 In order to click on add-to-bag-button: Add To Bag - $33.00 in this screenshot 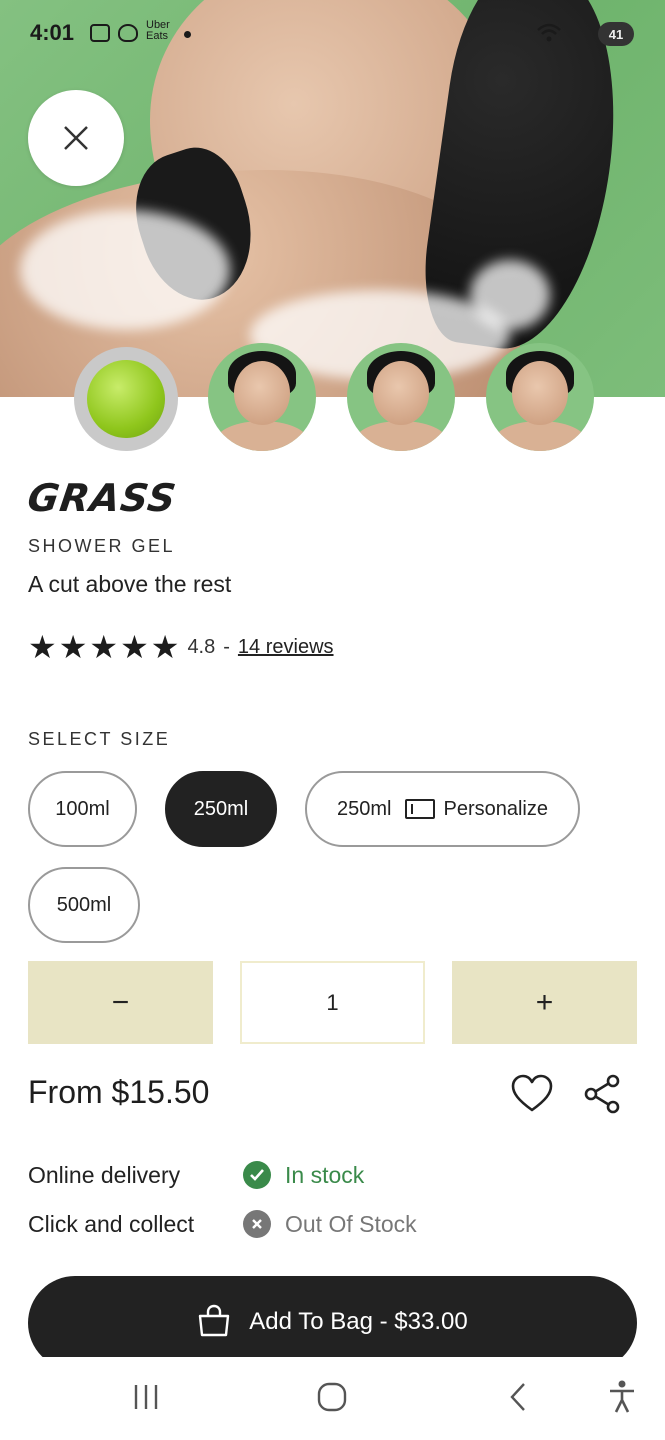, I will do `click(332, 1323)`.